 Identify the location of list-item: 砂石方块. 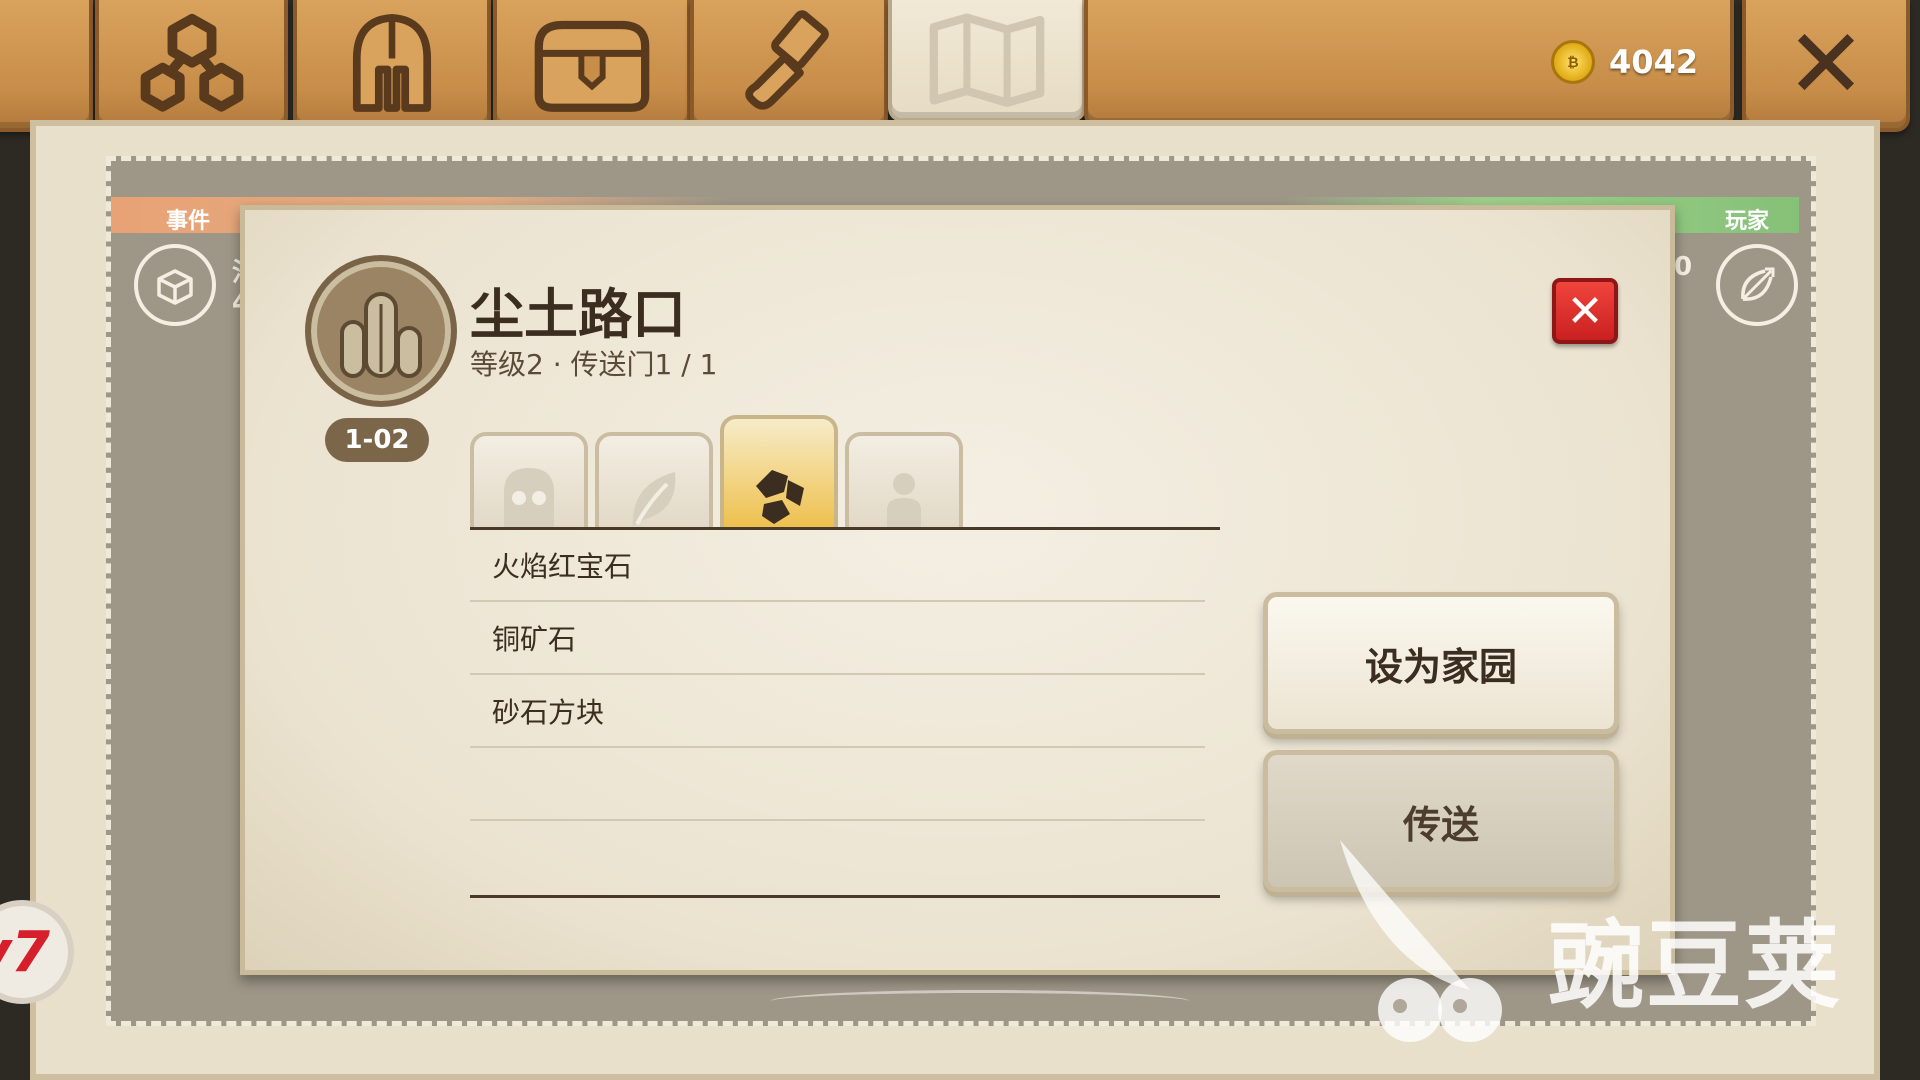
(837, 712).